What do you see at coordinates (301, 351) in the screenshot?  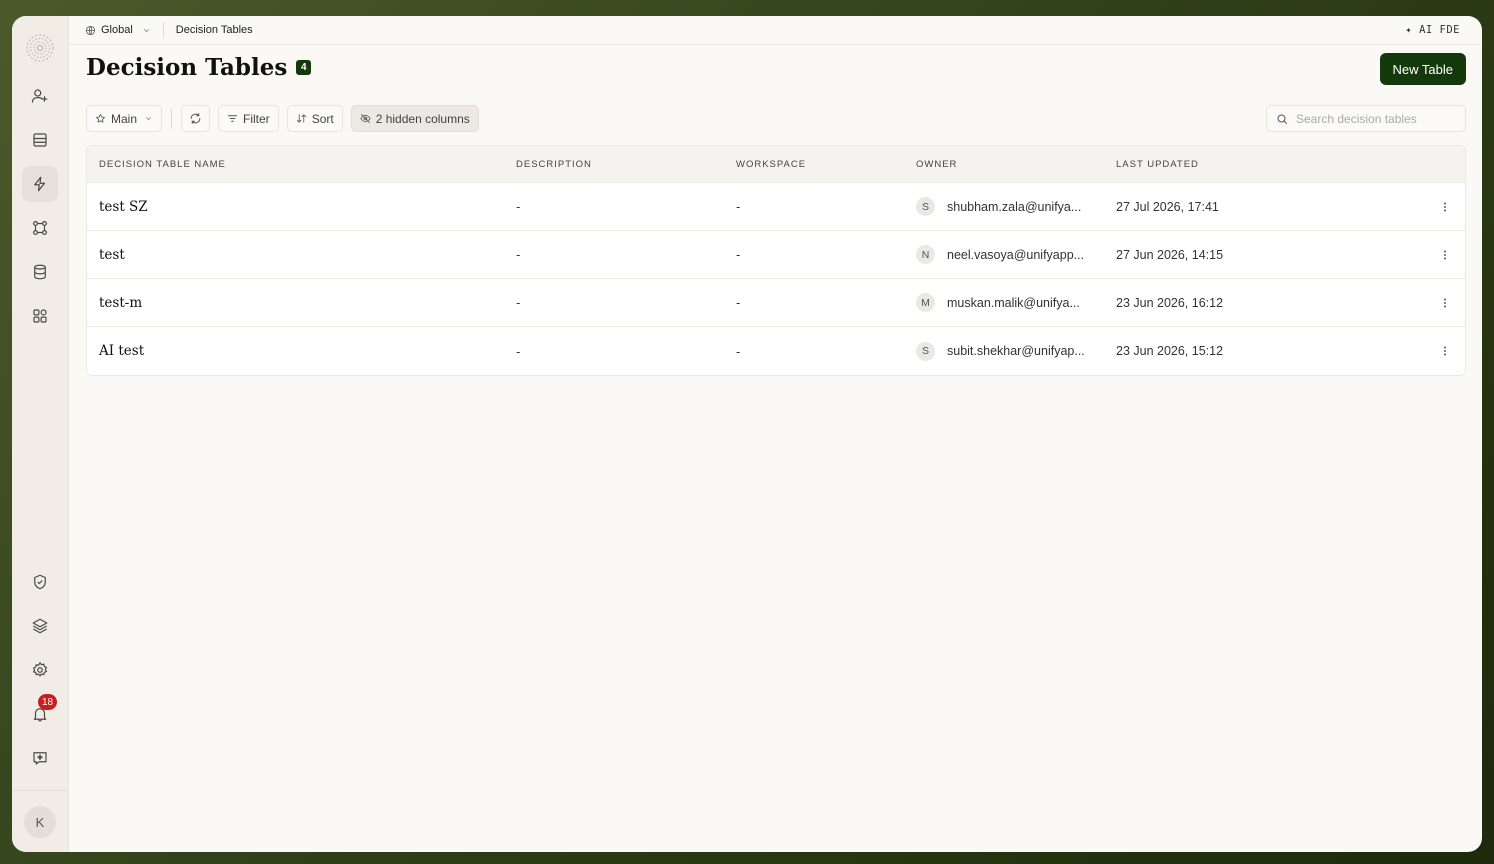 I see `table-name: AI test` at bounding box center [301, 351].